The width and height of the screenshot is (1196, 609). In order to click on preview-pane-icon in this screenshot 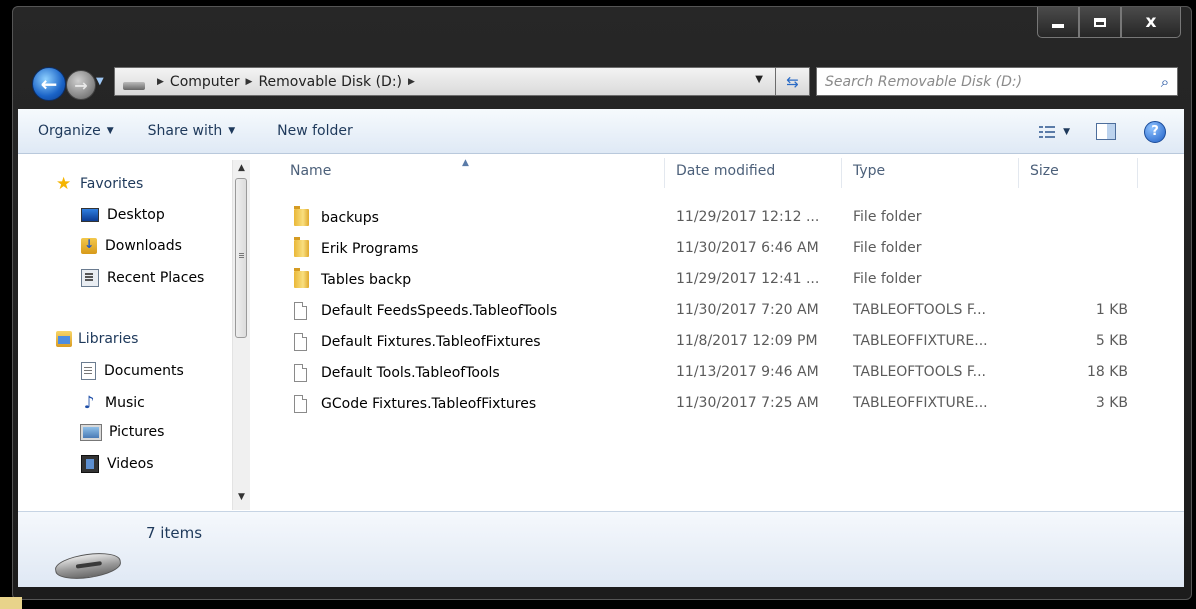, I will do `click(1106, 131)`.